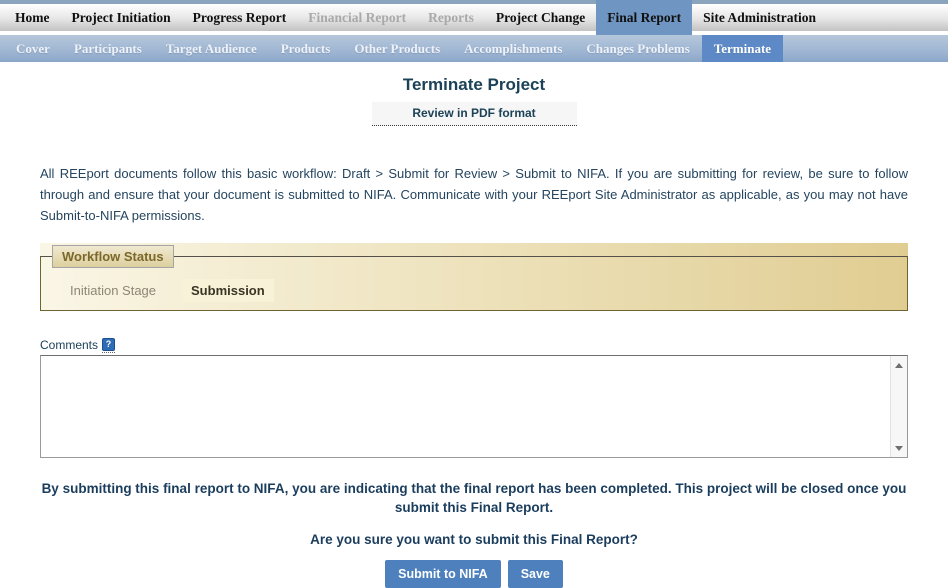 This screenshot has width=948, height=588. I want to click on comments-label-row: Comments ?, so click(474, 345).